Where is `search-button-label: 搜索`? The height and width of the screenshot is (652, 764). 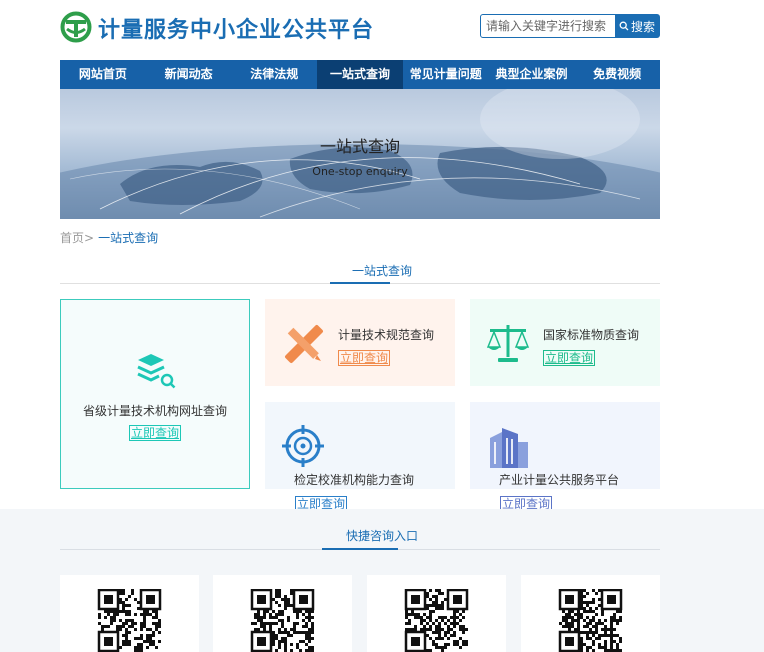 search-button-label: 搜索 is located at coordinates (642, 26).